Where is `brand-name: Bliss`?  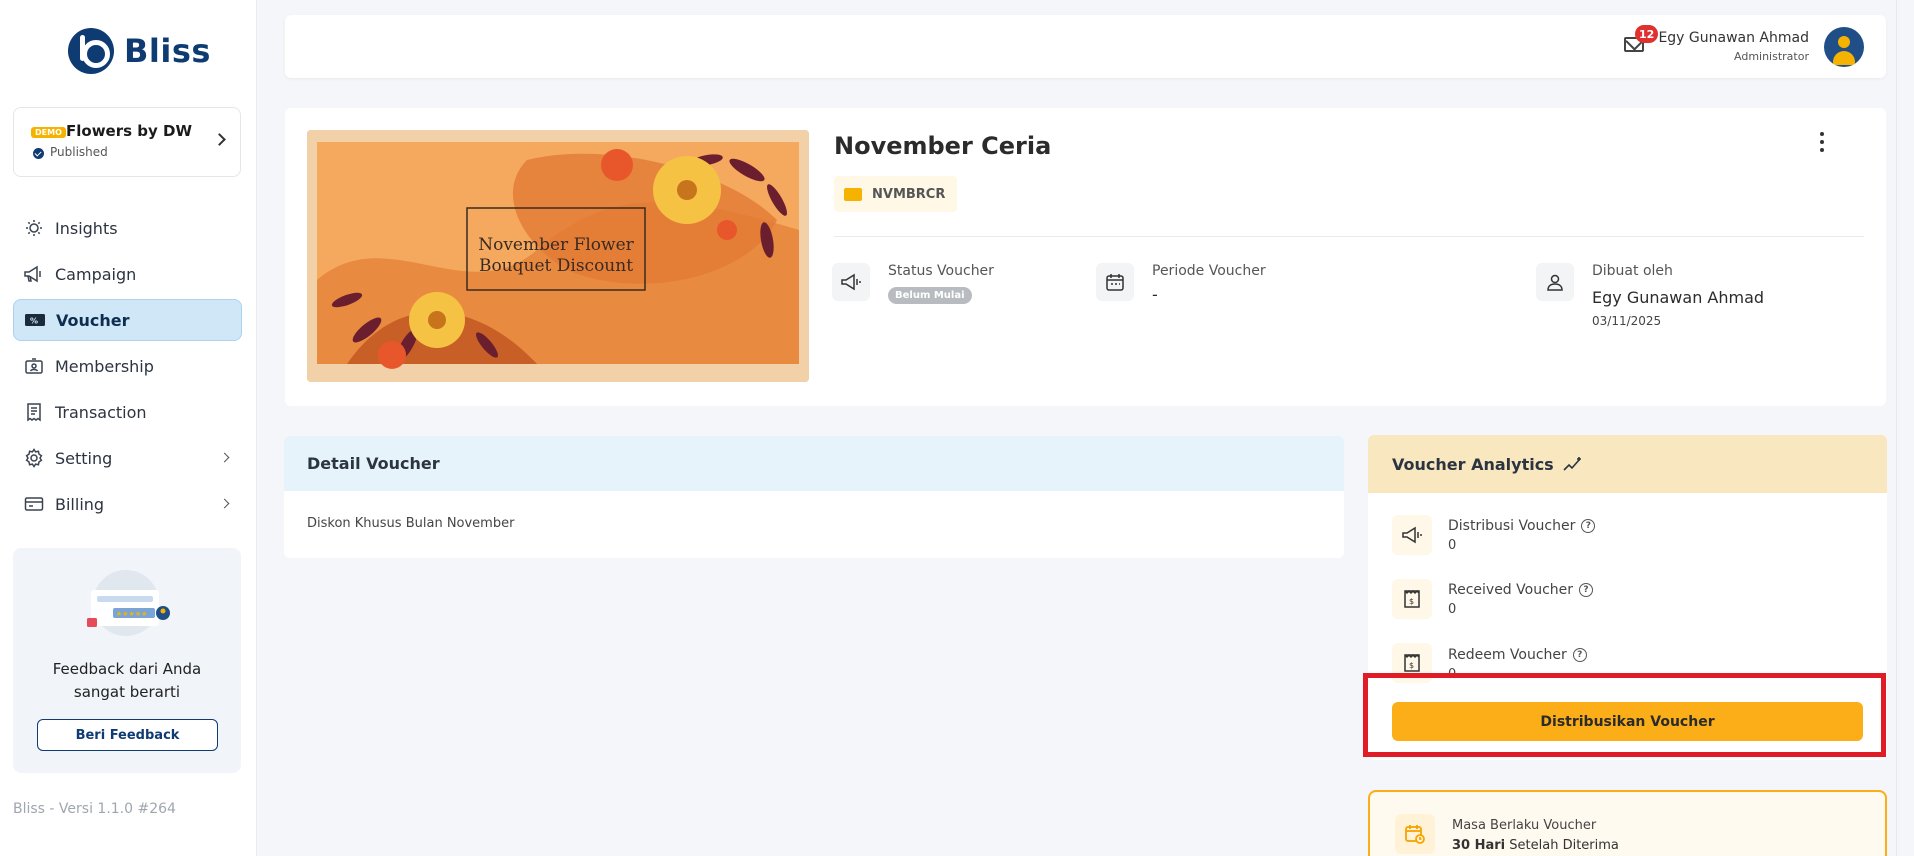 brand-name: Bliss is located at coordinates (167, 51).